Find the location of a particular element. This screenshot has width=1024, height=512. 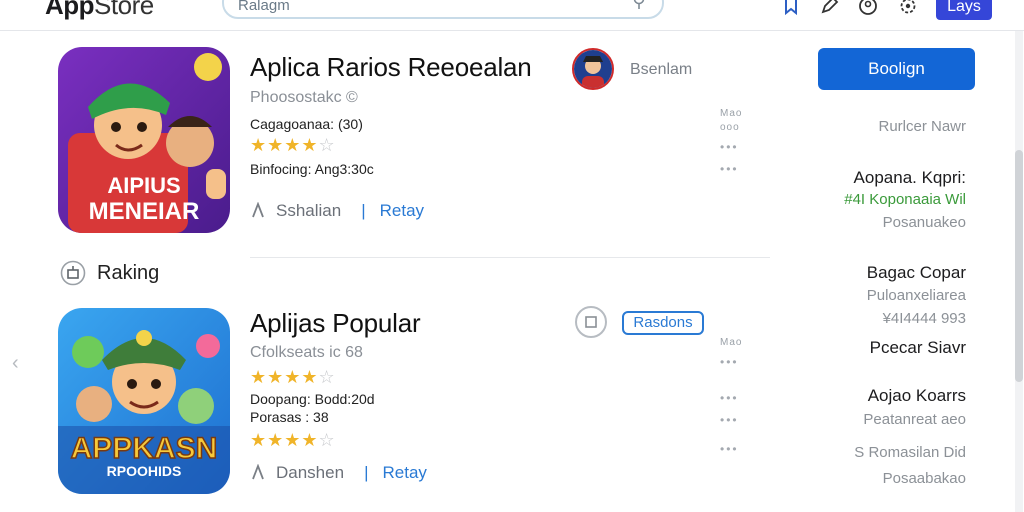

section-divider is located at coordinates (510, 257).